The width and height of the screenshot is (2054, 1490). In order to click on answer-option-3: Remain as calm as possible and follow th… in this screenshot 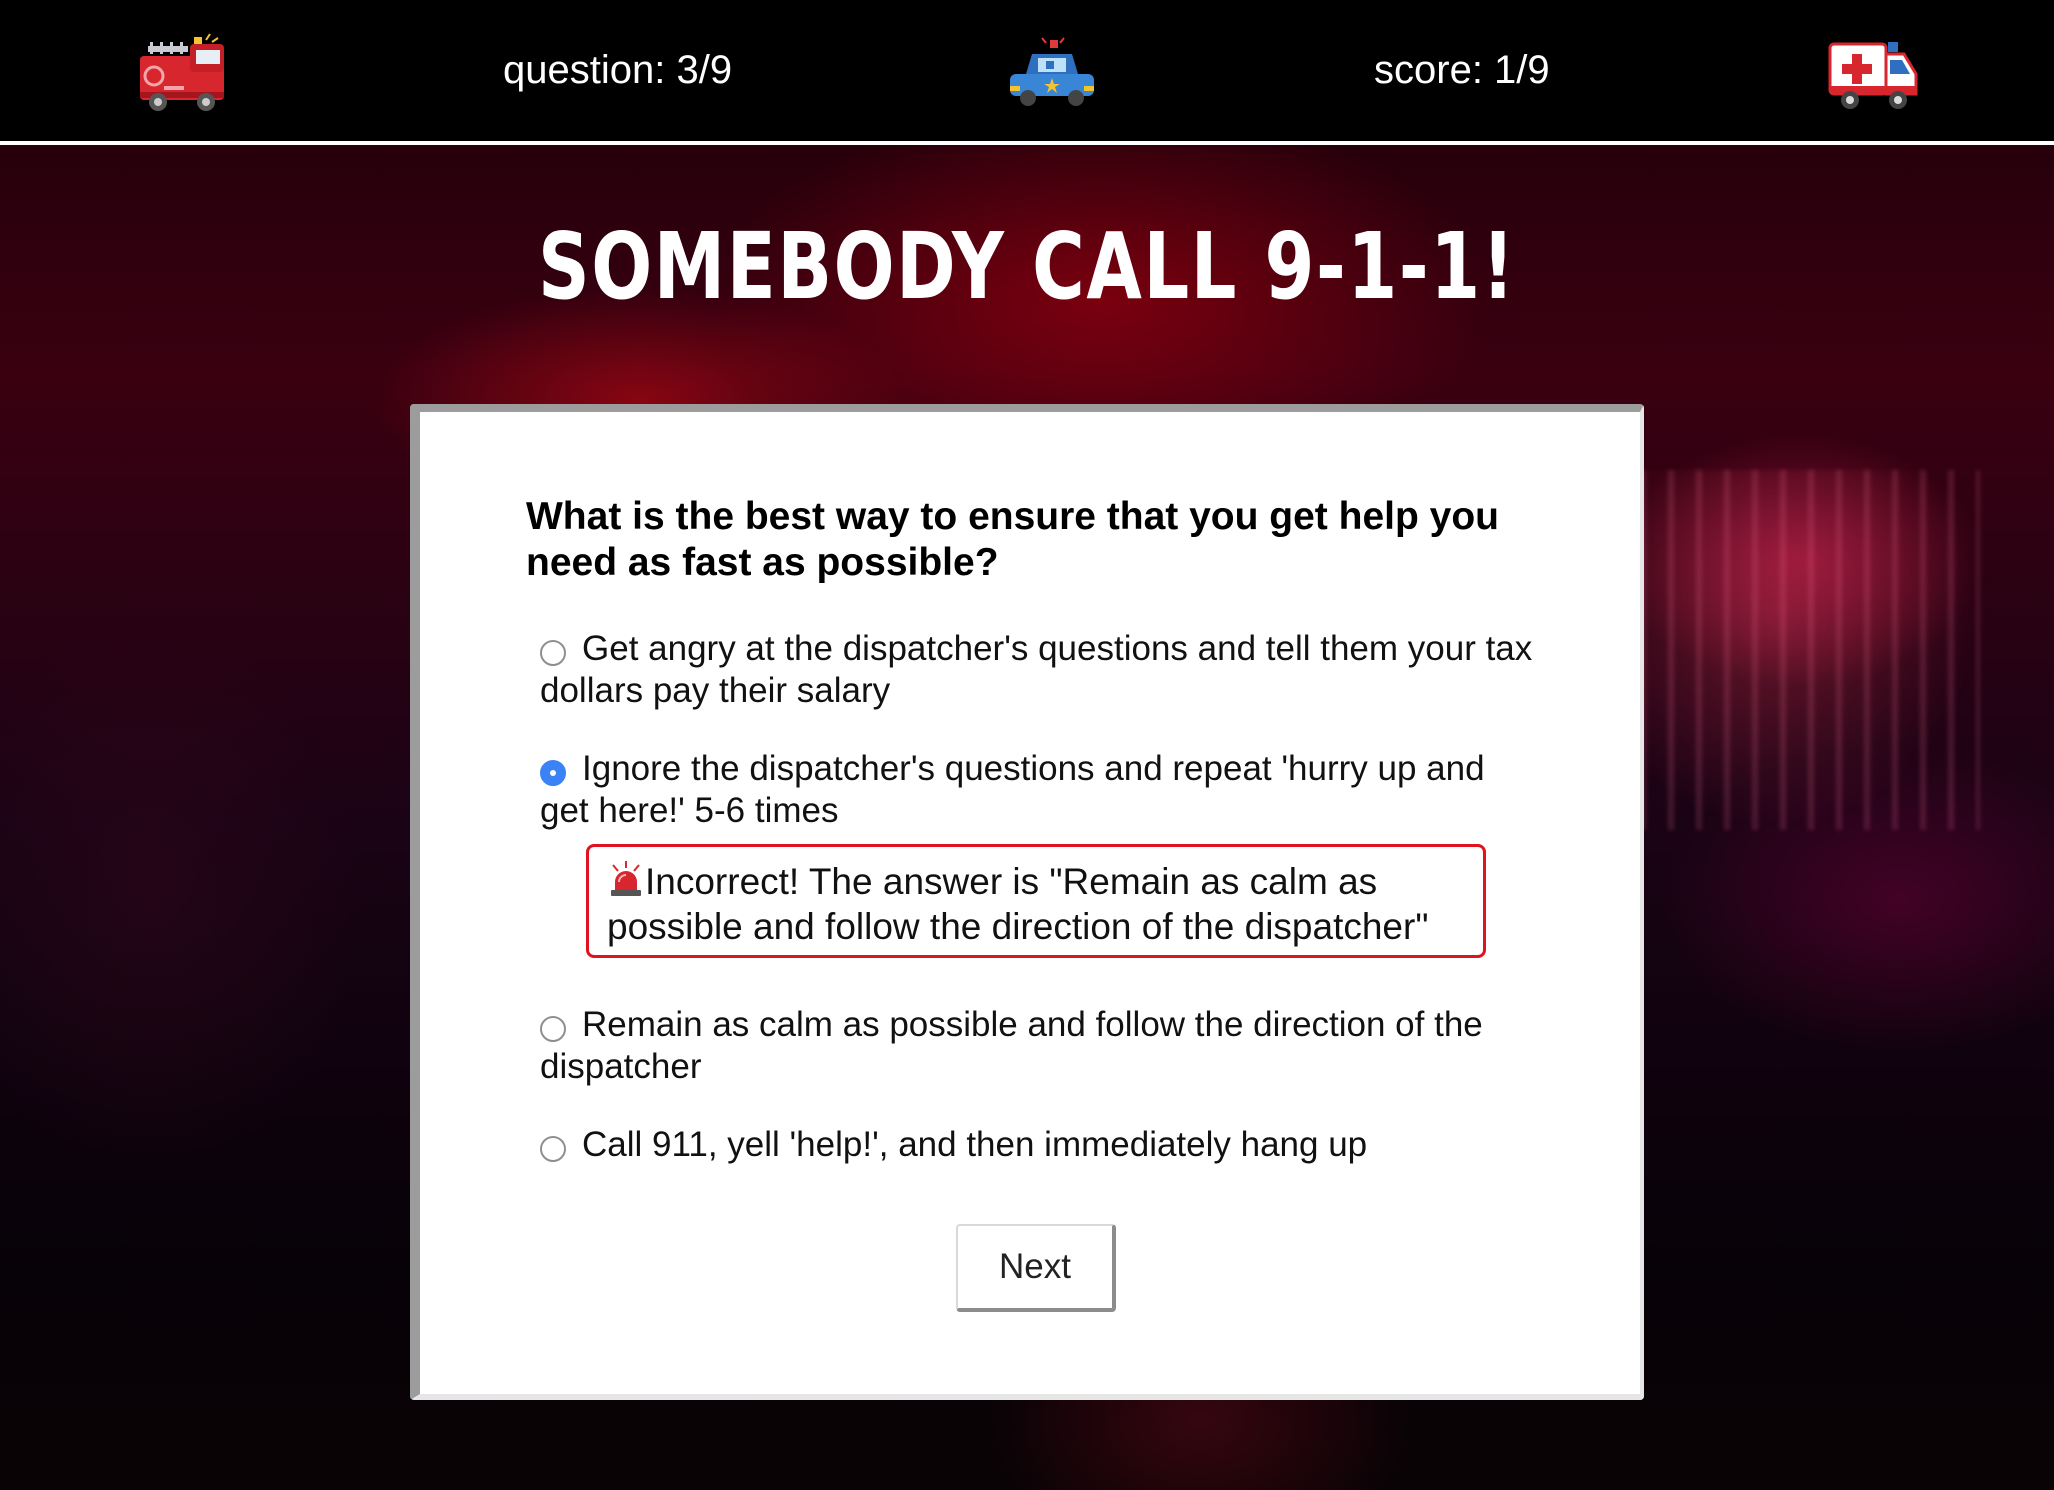, I will do `click(1040, 1046)`.